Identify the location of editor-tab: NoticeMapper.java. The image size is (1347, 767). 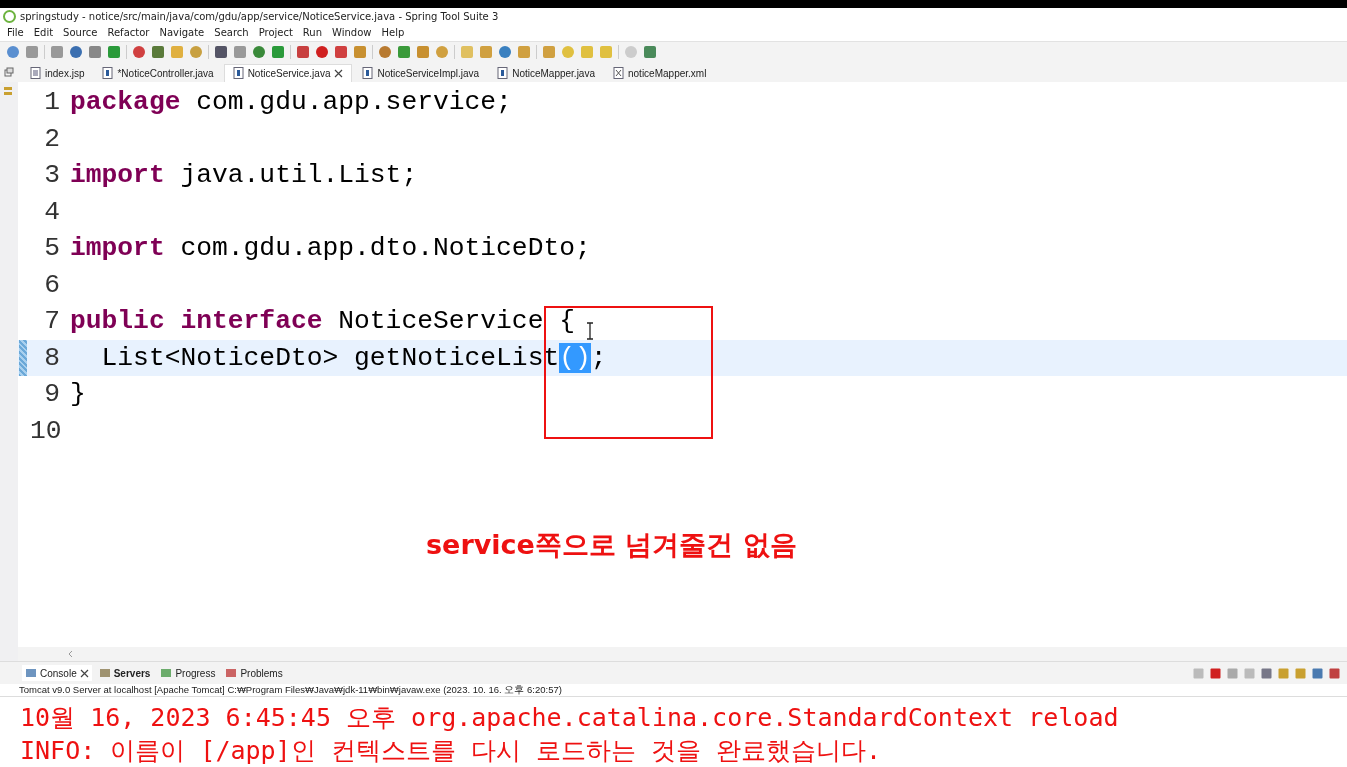
(546, 73).